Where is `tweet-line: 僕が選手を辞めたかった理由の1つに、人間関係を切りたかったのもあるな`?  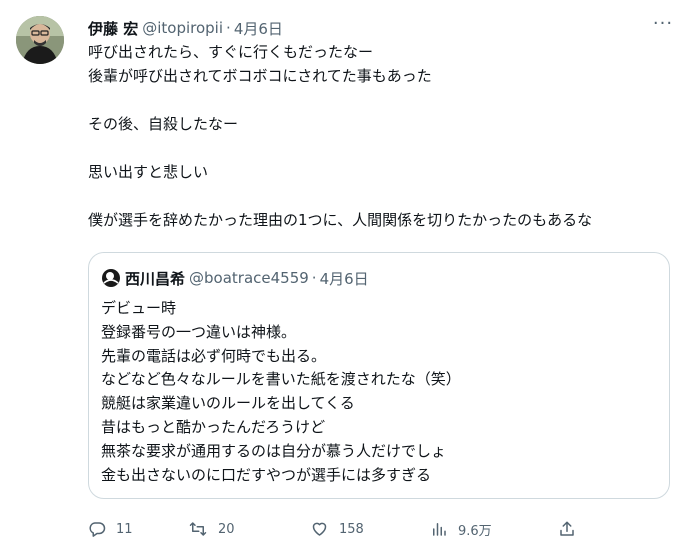
tweet-line: 僕が選手を辞めたかった理由の1つに、人間関係を切りたかったのもあるな is located at coordinates (340, 220).